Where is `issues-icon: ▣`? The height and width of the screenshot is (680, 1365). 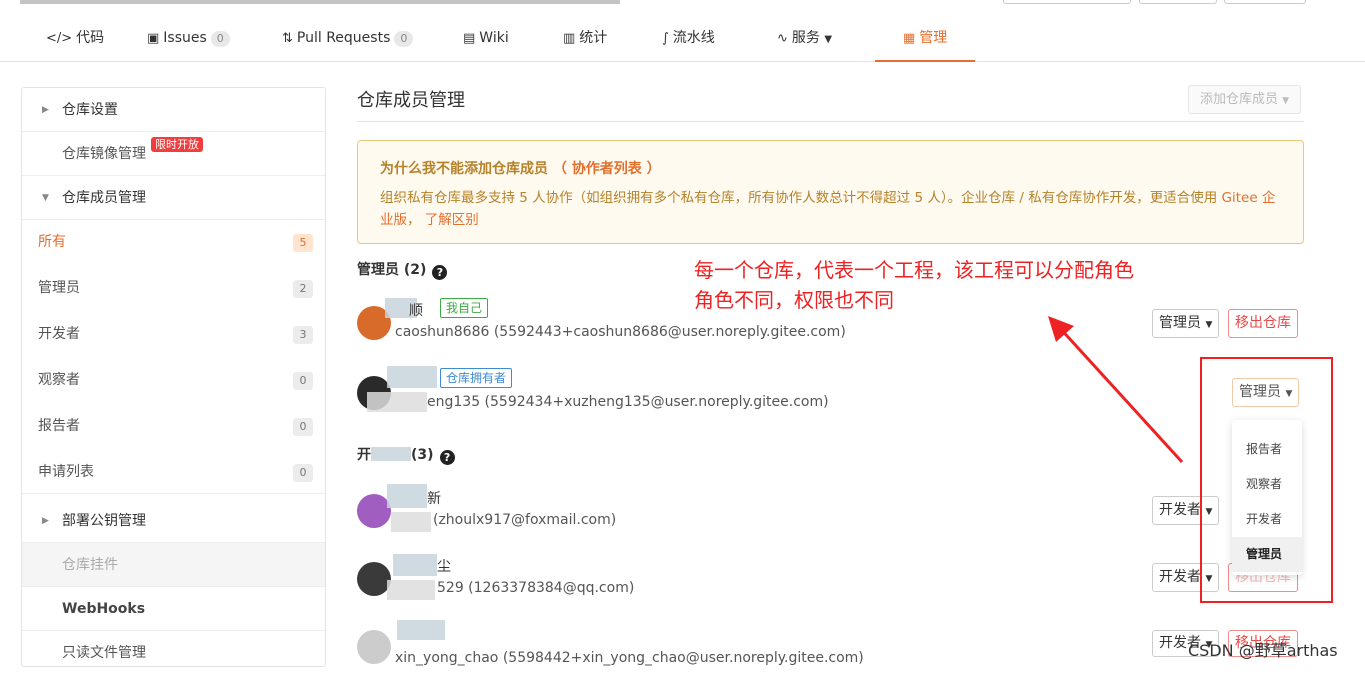
issues-icon: ▣ is located at coordinates (153, 38).